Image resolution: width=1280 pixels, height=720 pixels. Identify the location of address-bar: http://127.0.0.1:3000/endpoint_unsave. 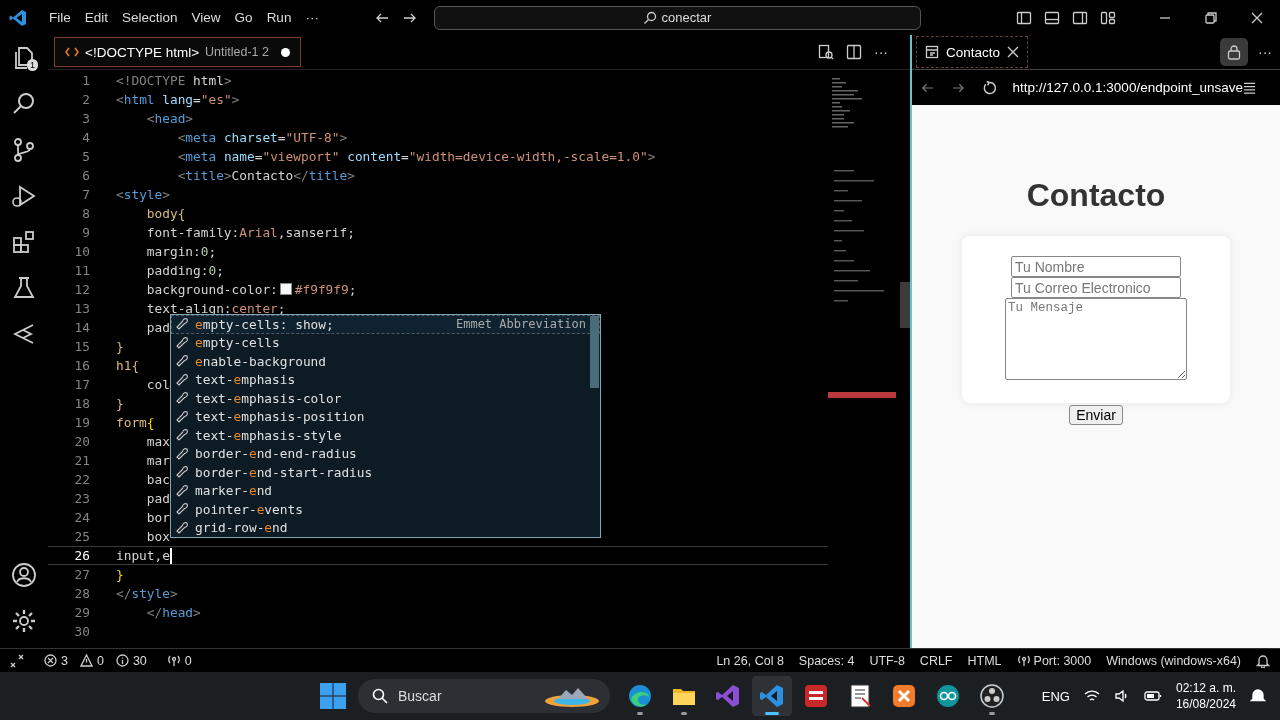
(1127, 87).